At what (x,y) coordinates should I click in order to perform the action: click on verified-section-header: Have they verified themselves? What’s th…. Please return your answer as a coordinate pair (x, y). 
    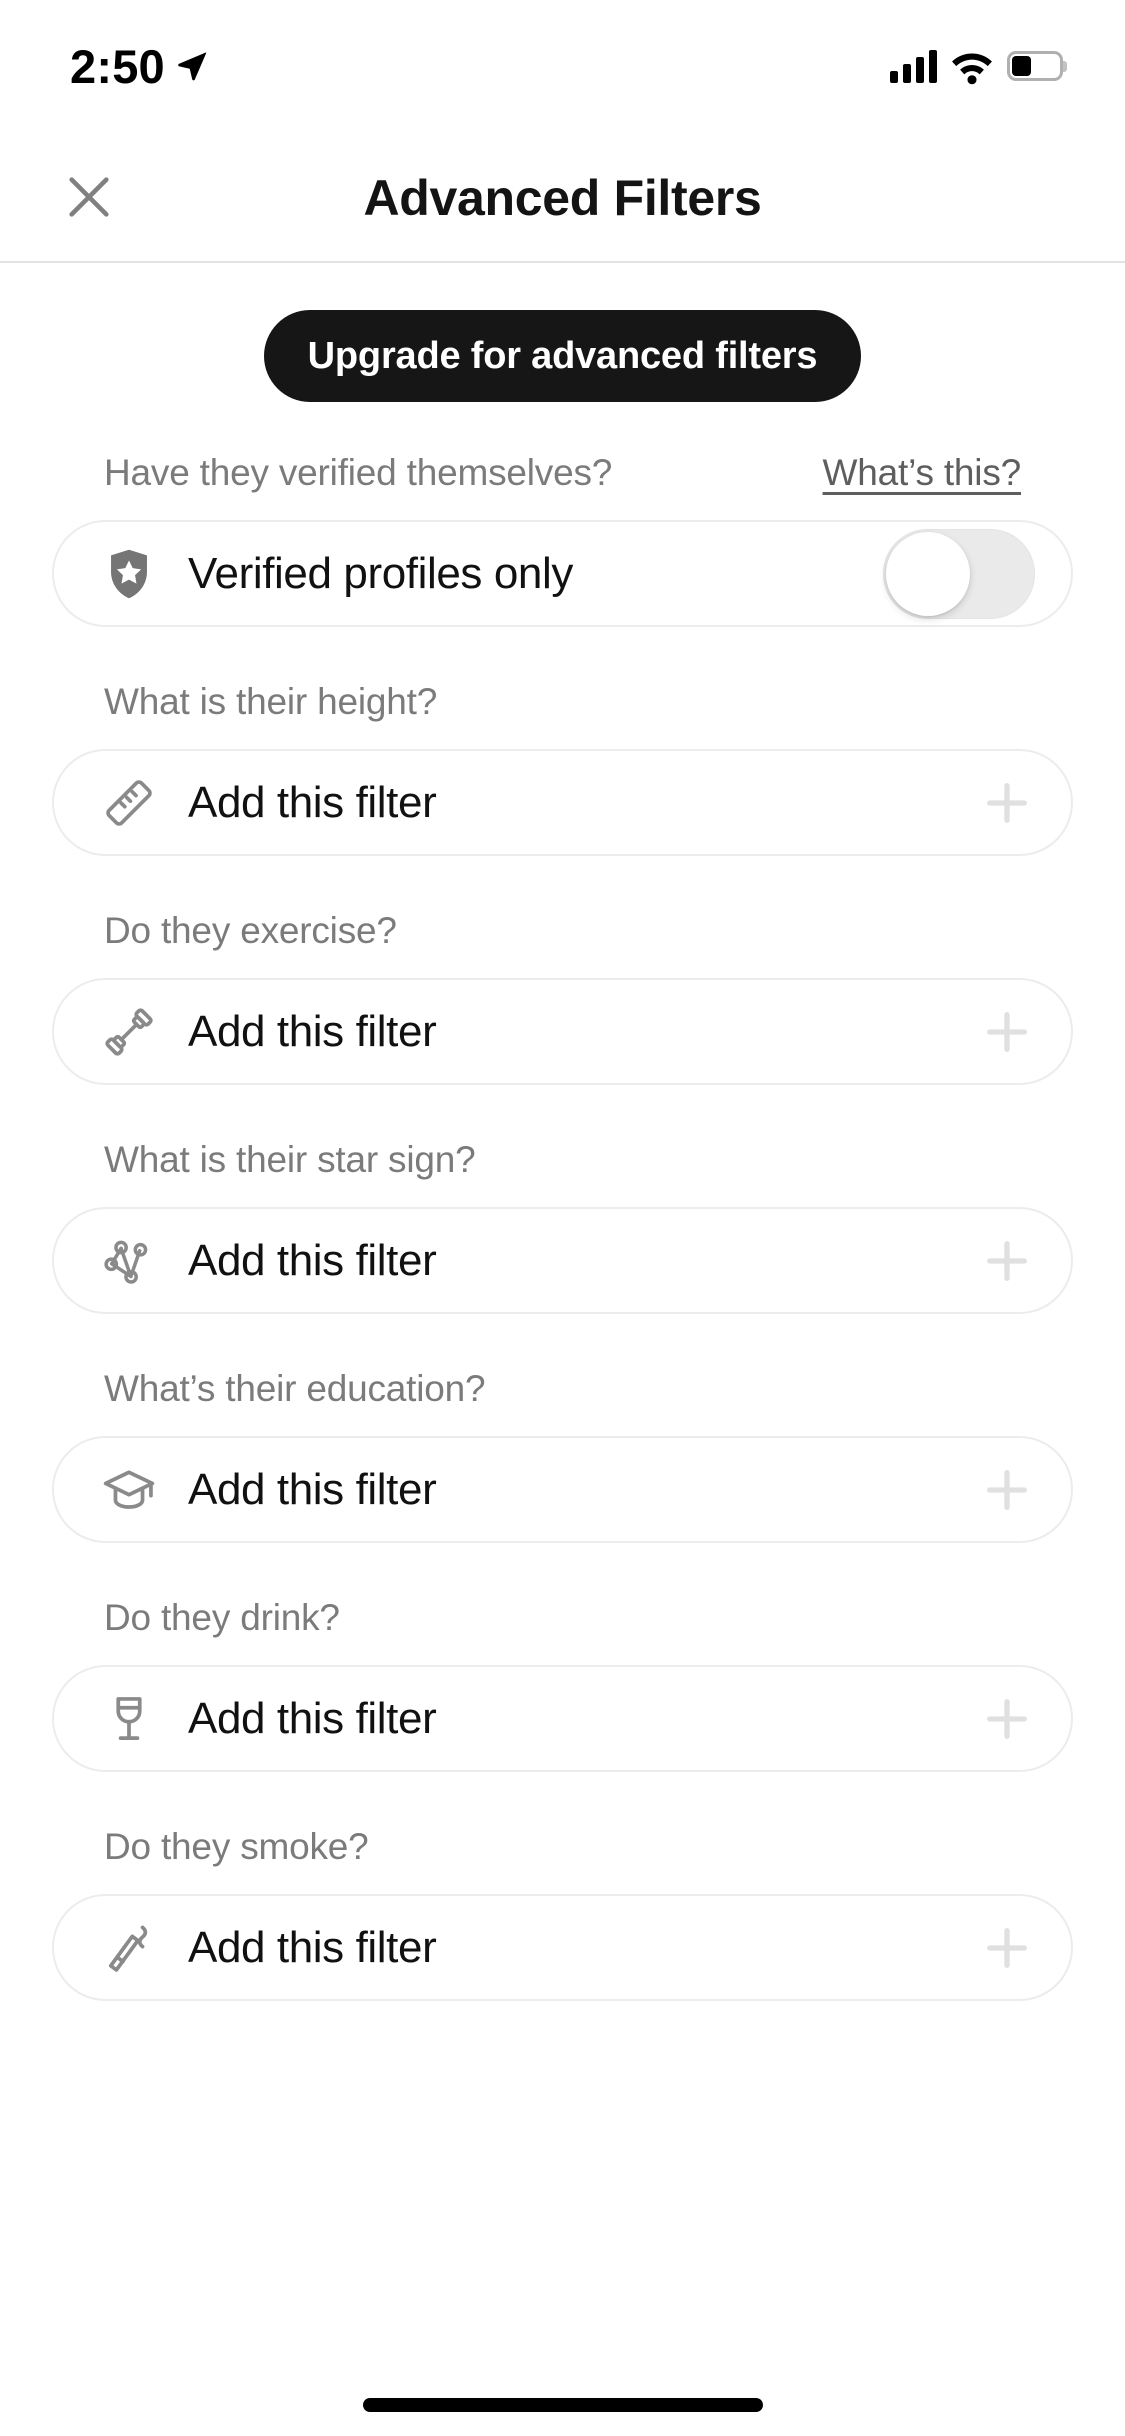
    Looking at the image, I should click on (562, 473).